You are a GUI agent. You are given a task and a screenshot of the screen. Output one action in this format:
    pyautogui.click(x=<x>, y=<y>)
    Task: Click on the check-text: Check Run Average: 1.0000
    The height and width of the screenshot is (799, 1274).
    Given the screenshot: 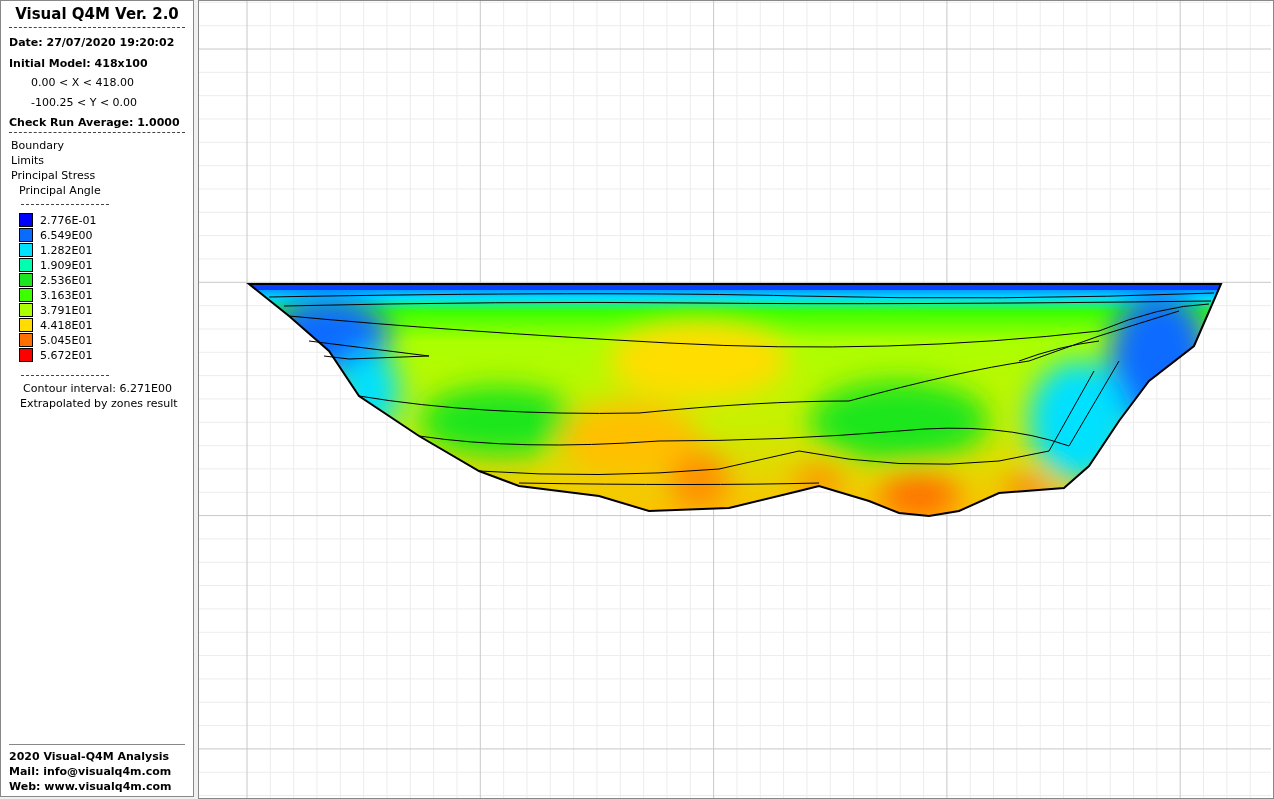 What is the action you would take?
    pyautogui.click(x=95, y=122)
    